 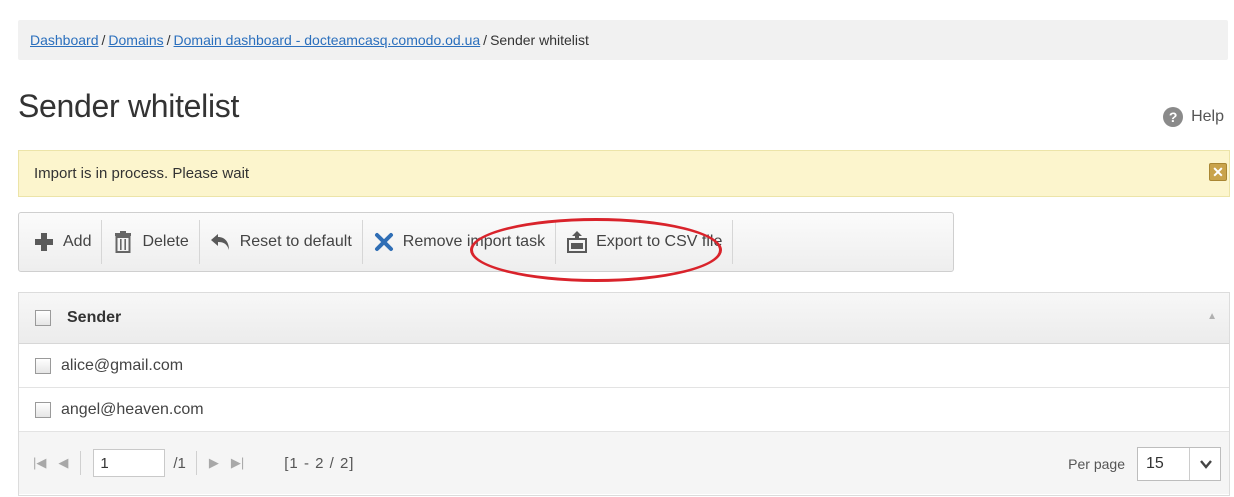 I want to click on close-icon: ✕, so click(x=1218, y=172).